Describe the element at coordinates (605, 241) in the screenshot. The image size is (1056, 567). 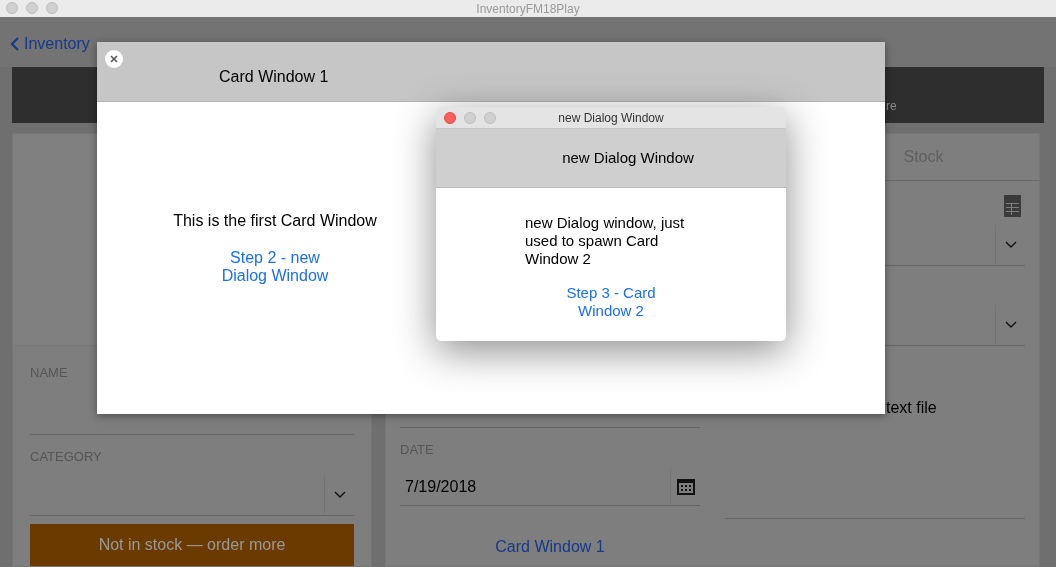
I see `dialog-message: new Dialog window, just used to spawn Card Window 2` at that location.